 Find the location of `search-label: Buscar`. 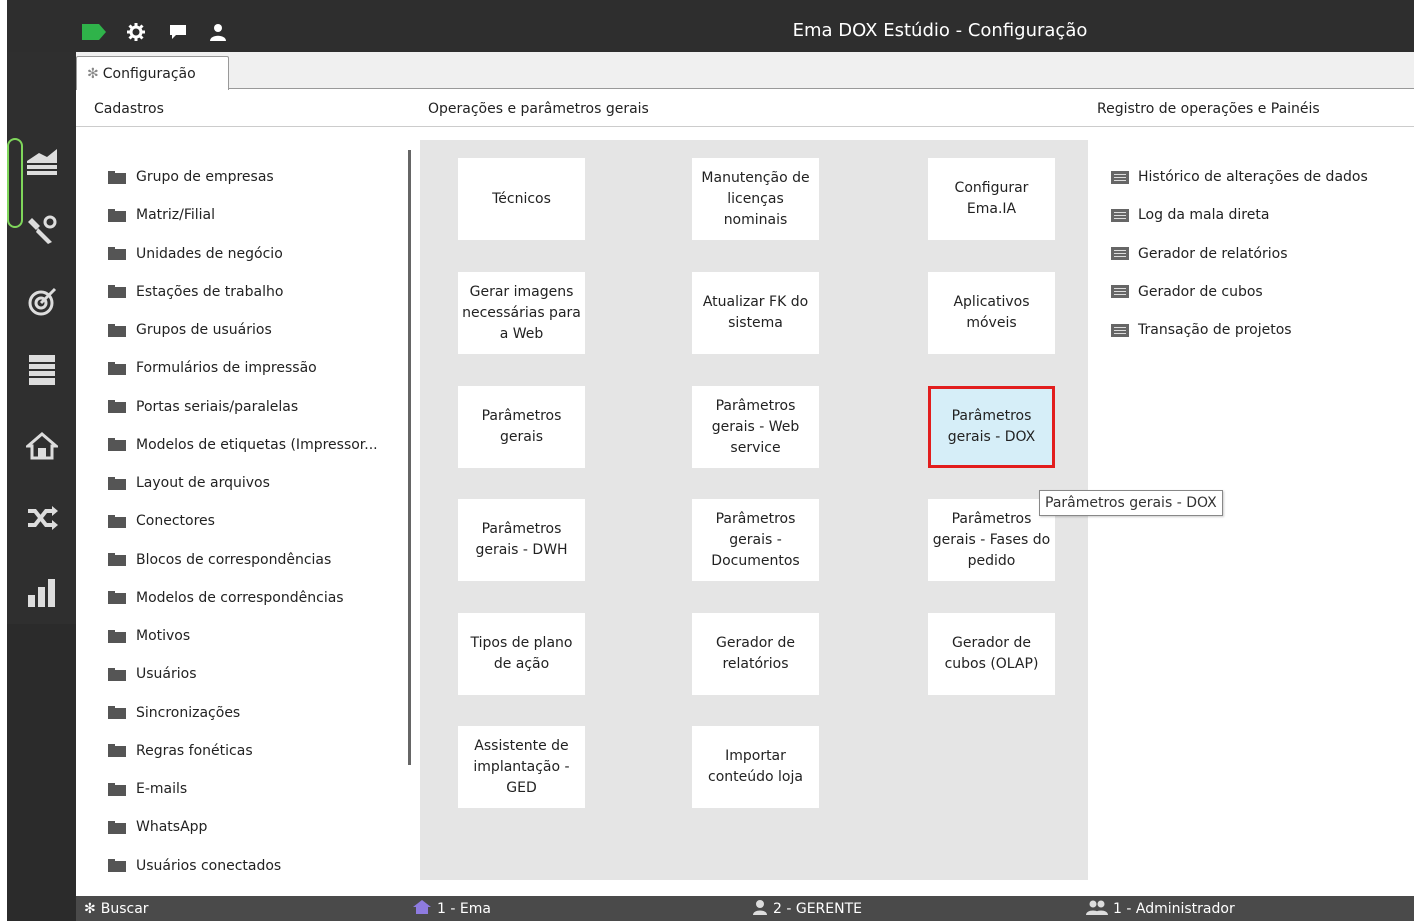

search-label: Buscar is located at coordinates (124, 908).